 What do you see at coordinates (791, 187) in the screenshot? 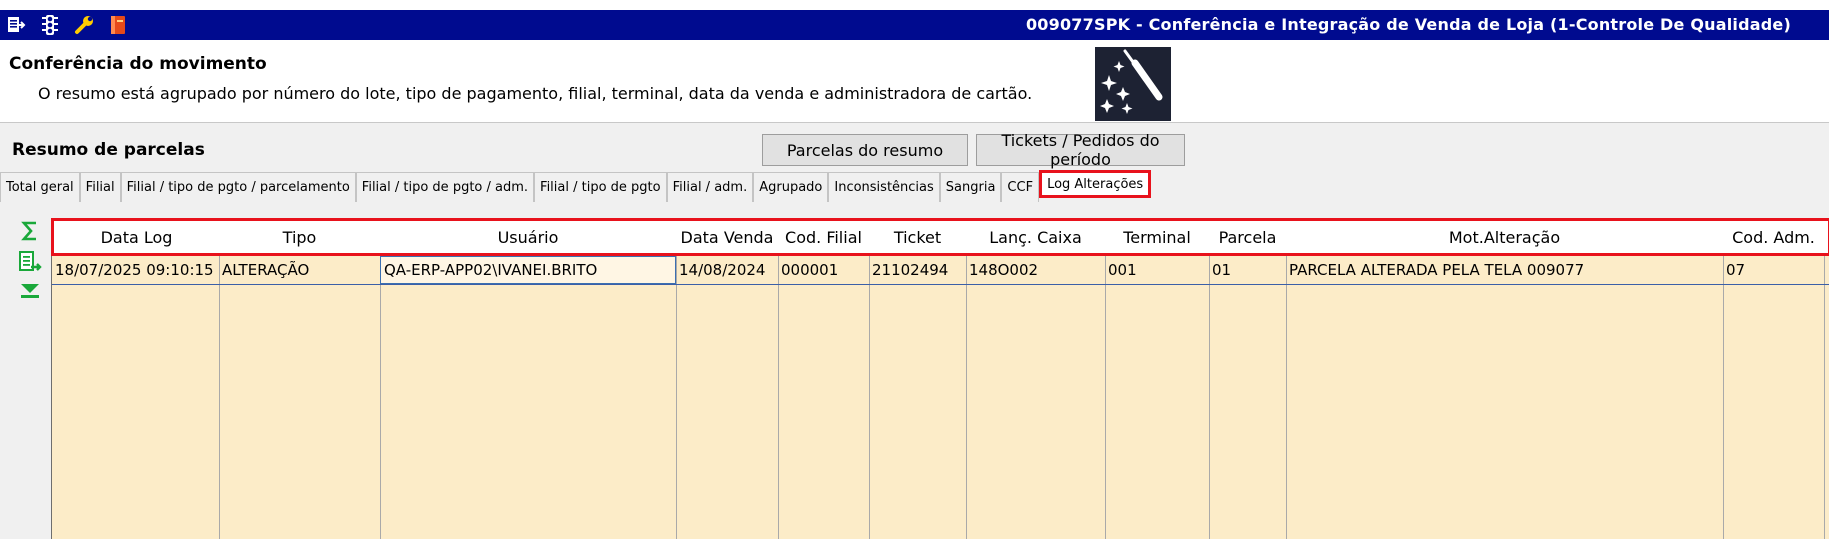
I see `tab-agrupado: Agrupado` at bounding box center [791, 187].